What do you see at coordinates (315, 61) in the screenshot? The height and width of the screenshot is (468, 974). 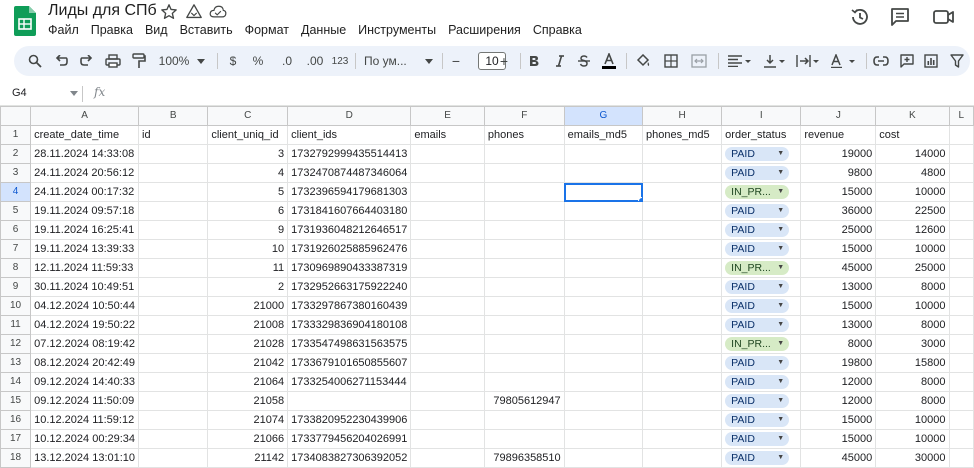 I see `increase-decimal-button: .00` at bounding box center [315, 61].